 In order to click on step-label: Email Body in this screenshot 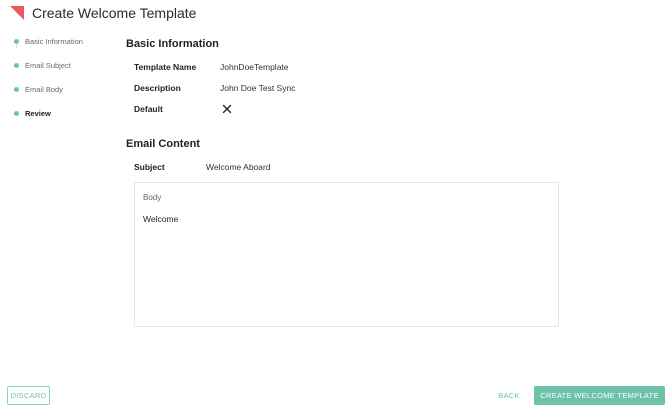, I will do `click(44, 89)`.